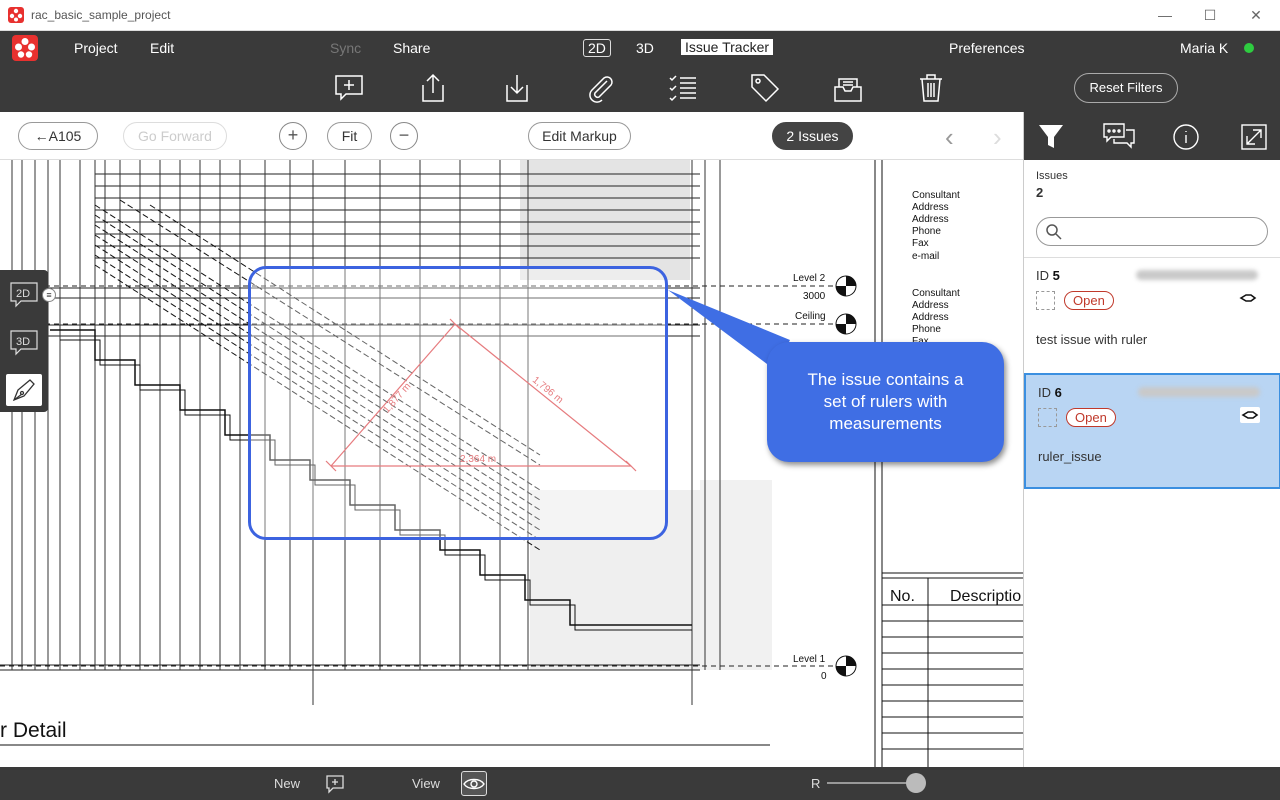  What do you see at coordinates (816, 783) in the screenshot?
I see `r-label: R` at bounding box center [816, 783].